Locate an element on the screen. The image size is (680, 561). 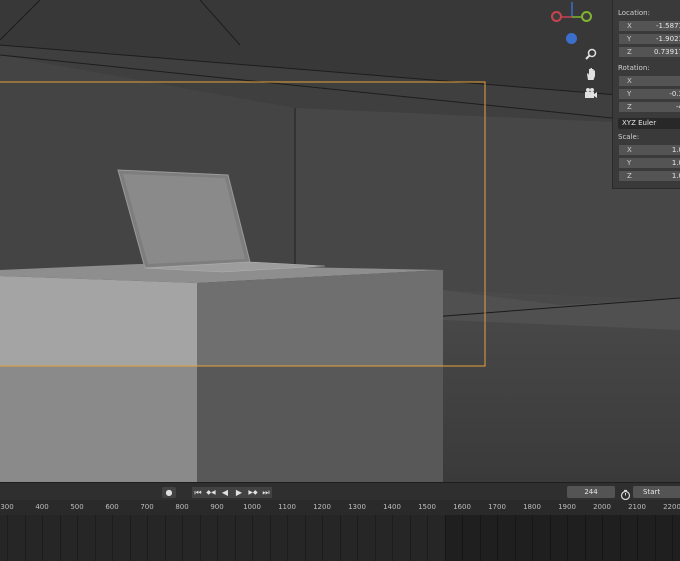
start-frame-field: Start is located at coordinates (656, 492).